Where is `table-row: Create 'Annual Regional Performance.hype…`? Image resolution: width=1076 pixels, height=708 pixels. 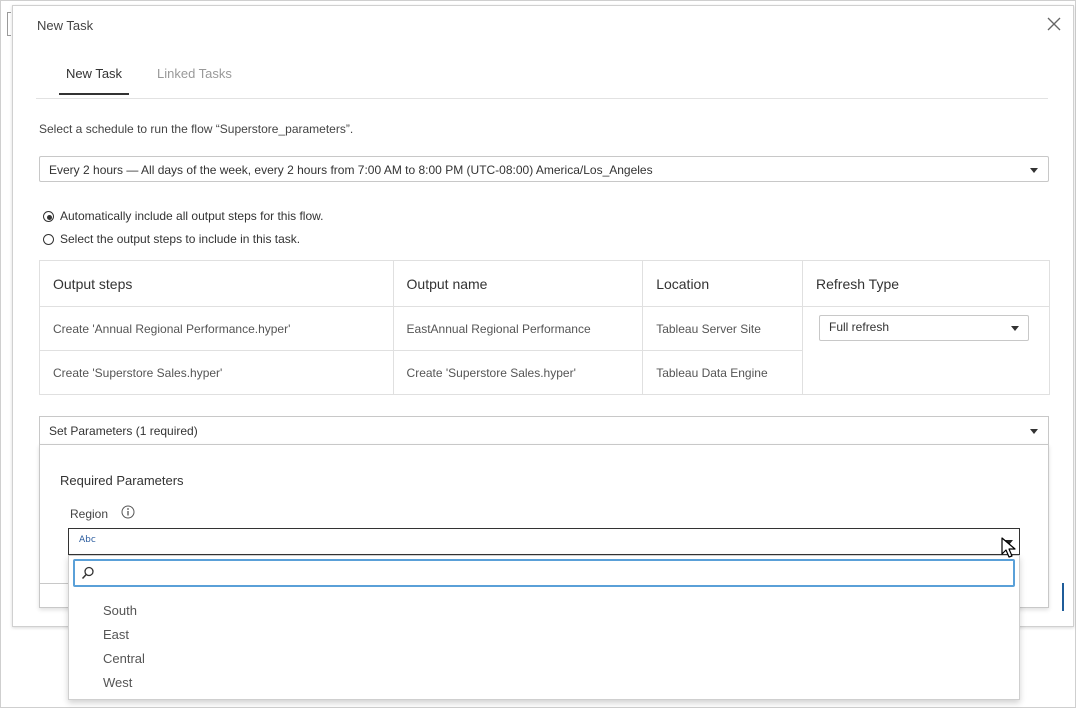
table-row: Create 'Annual Regional Performance.hype… is located at coordinates (544, 350).